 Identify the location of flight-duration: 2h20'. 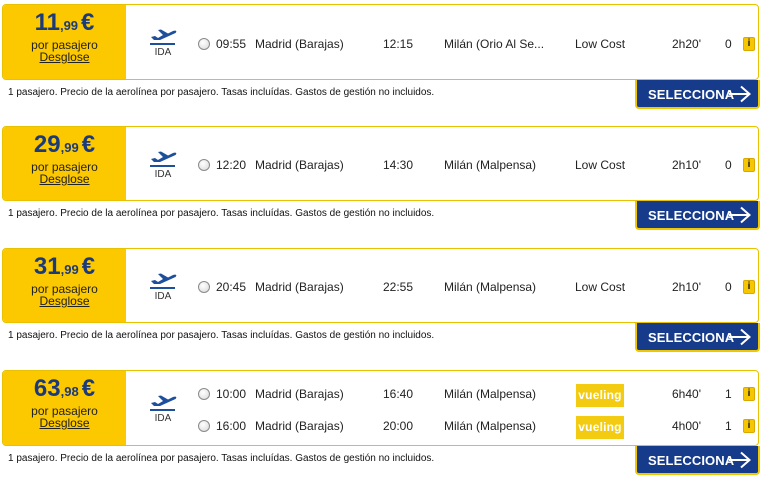
(686, 44).